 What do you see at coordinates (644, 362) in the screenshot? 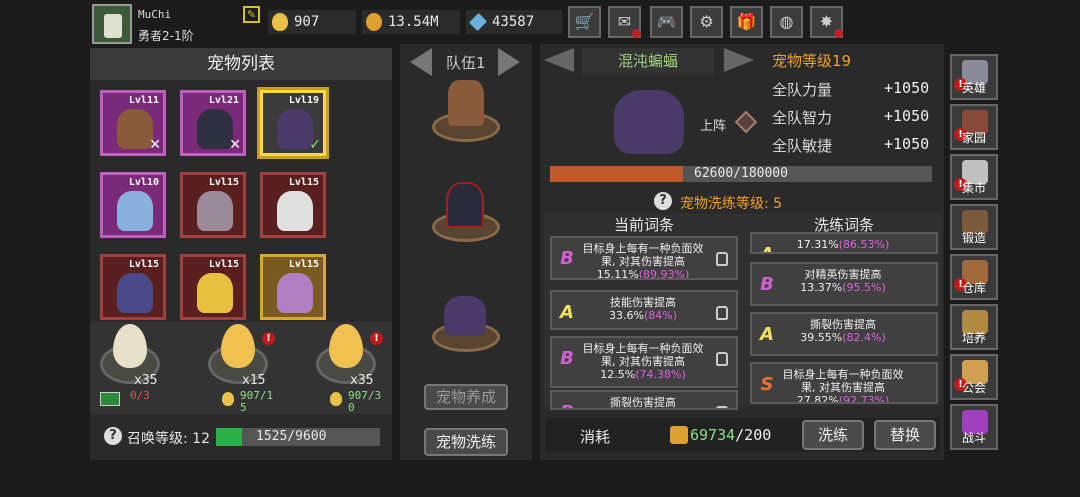
I see `current-entry-card: B 目标身上每有一种负面效果, 对其伤害提高 12.5%(74.38%)` at bounding box center [644, 362].